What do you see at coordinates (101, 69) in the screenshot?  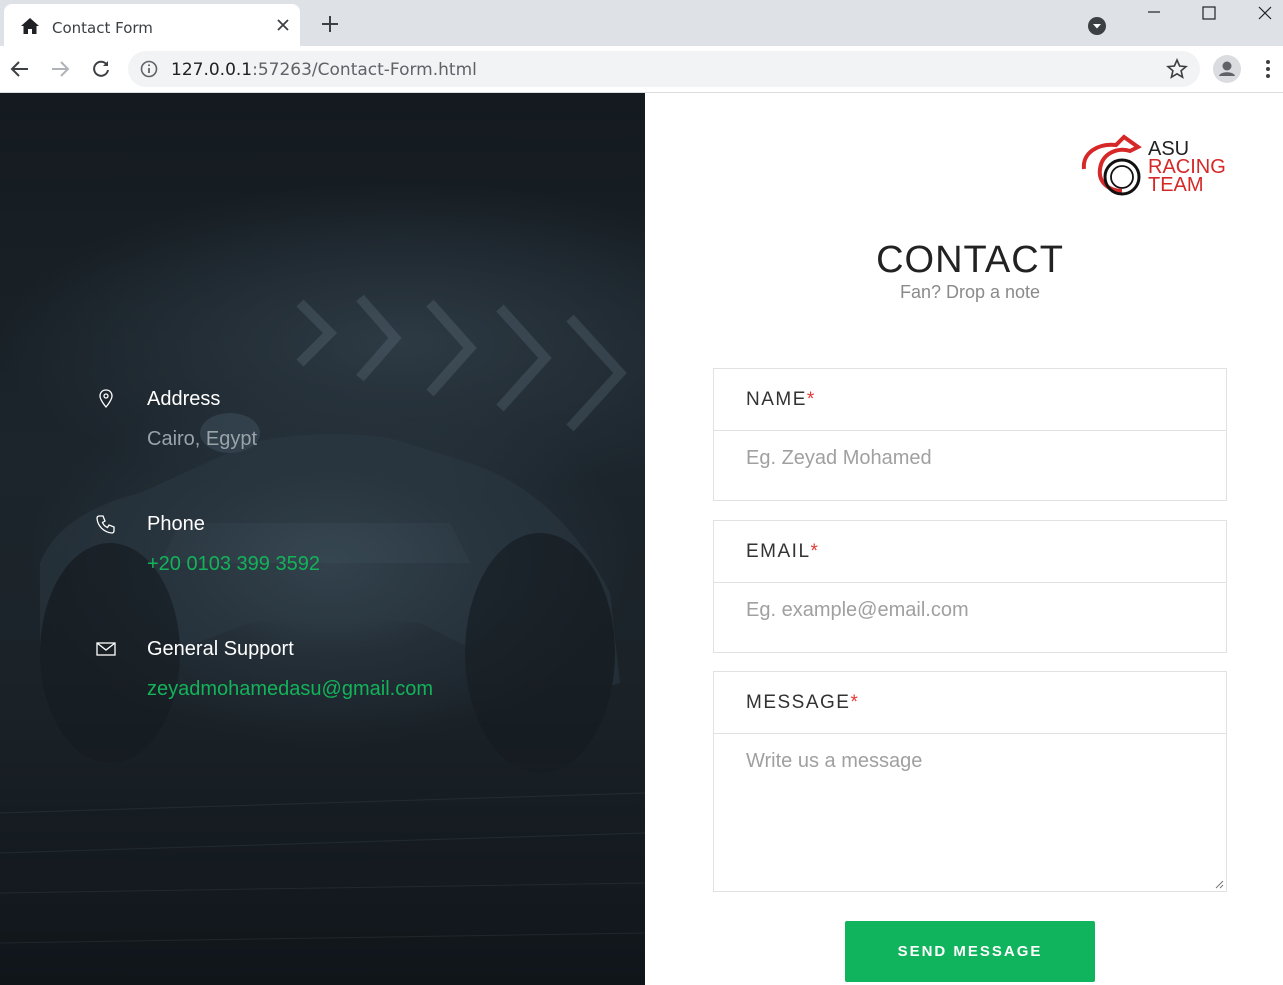 I see `reload-icon` at bounding box center [101, 69].